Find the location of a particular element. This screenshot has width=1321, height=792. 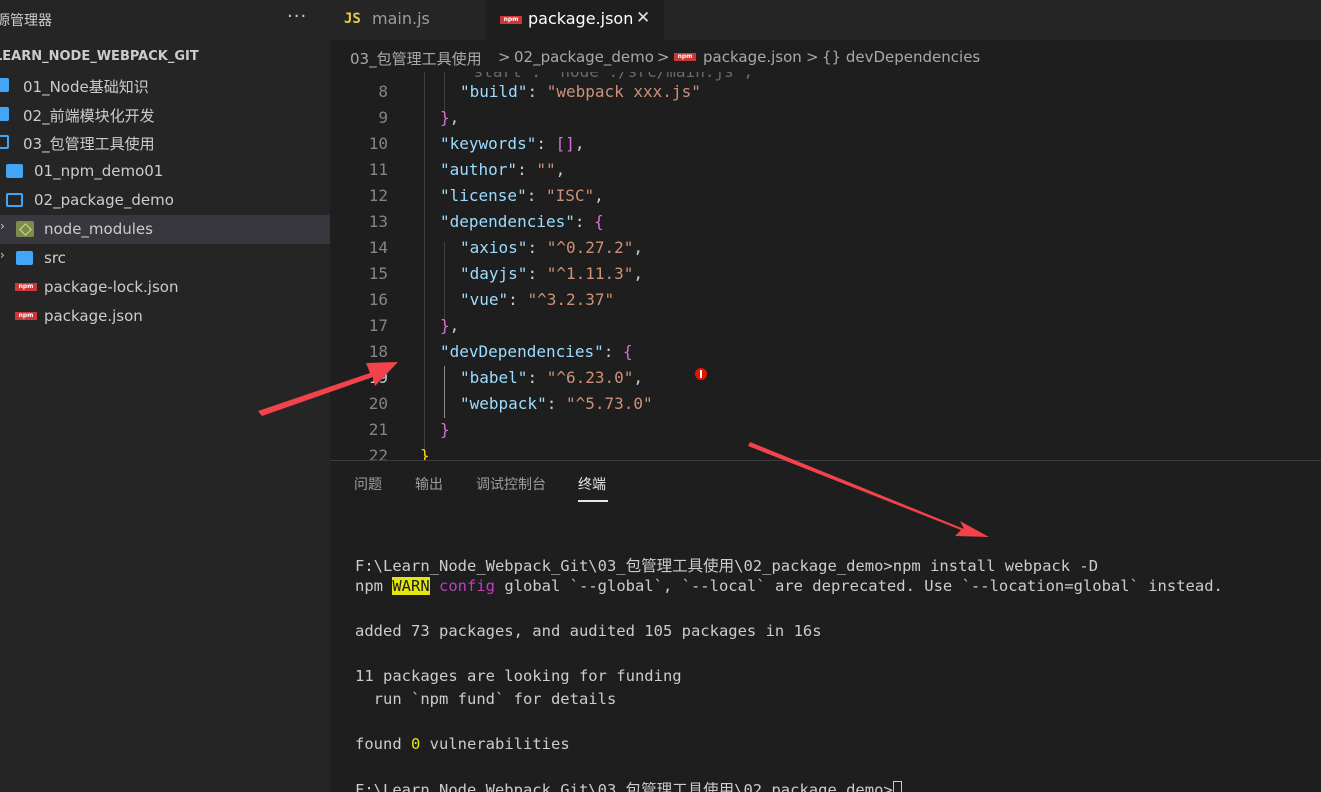

code-token: "^0.27.2" is located at coordinates (590, 247).